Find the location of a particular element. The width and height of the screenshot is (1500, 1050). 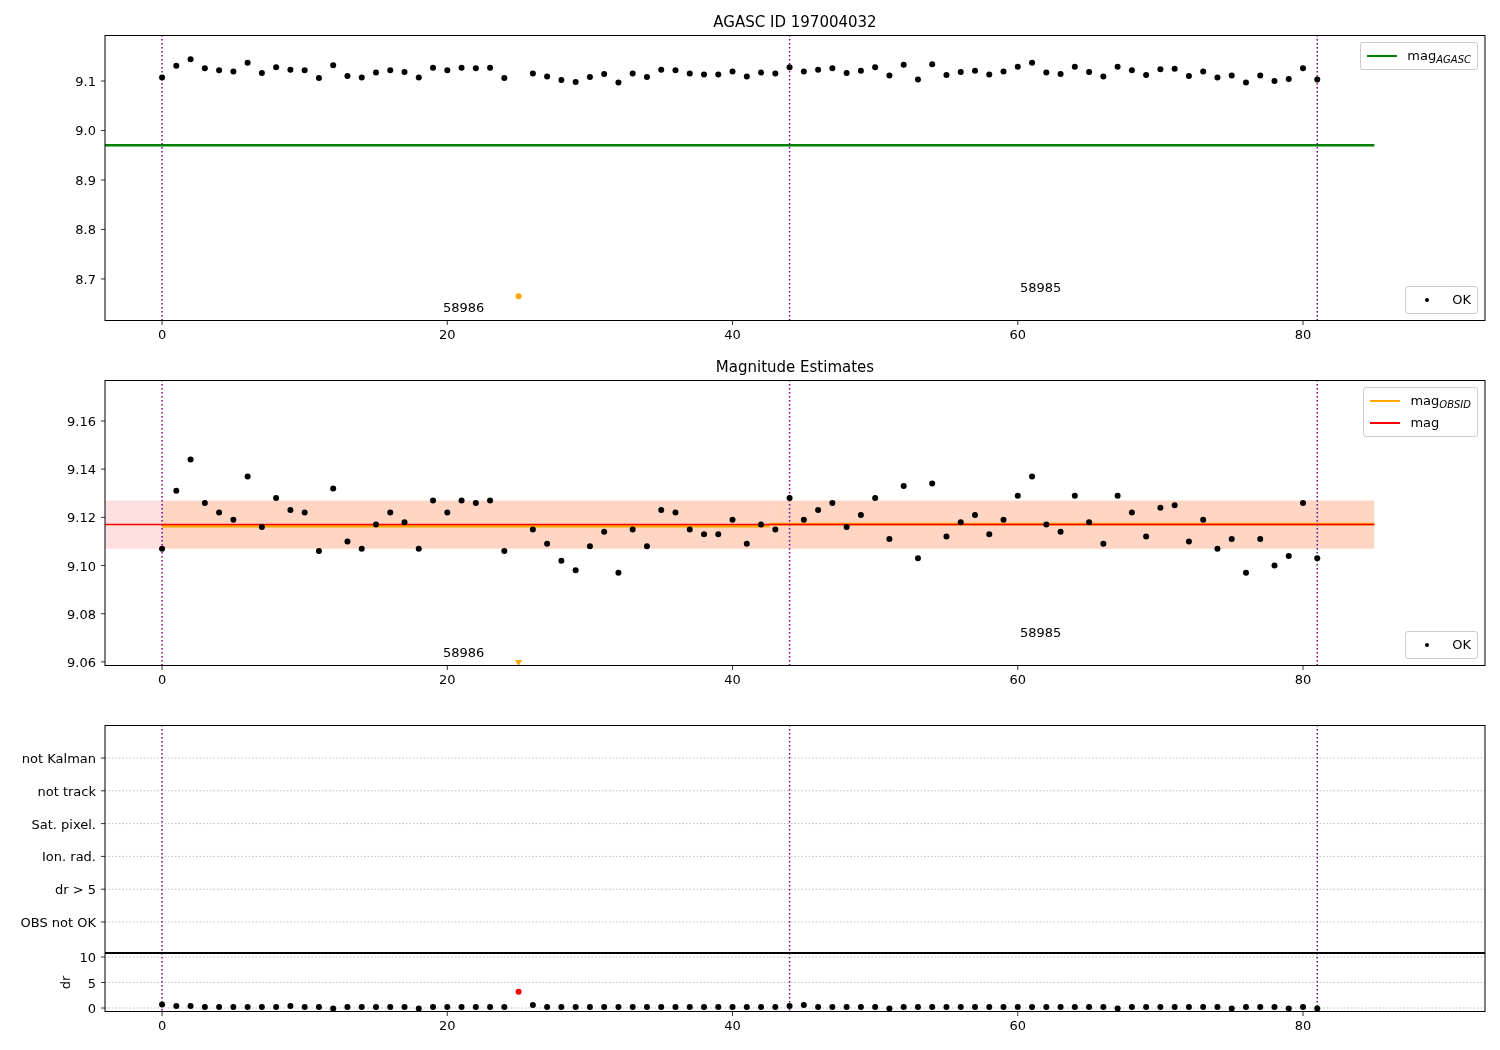

chart-title: Magnitude Estimates is located at coordinates (795, 367).